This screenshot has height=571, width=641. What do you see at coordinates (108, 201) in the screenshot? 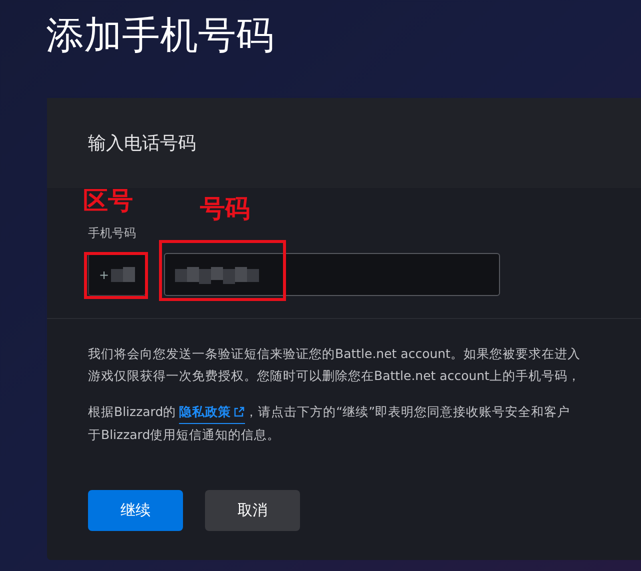
I see `annotation-label: 区号` at bounding box center [108, 201].